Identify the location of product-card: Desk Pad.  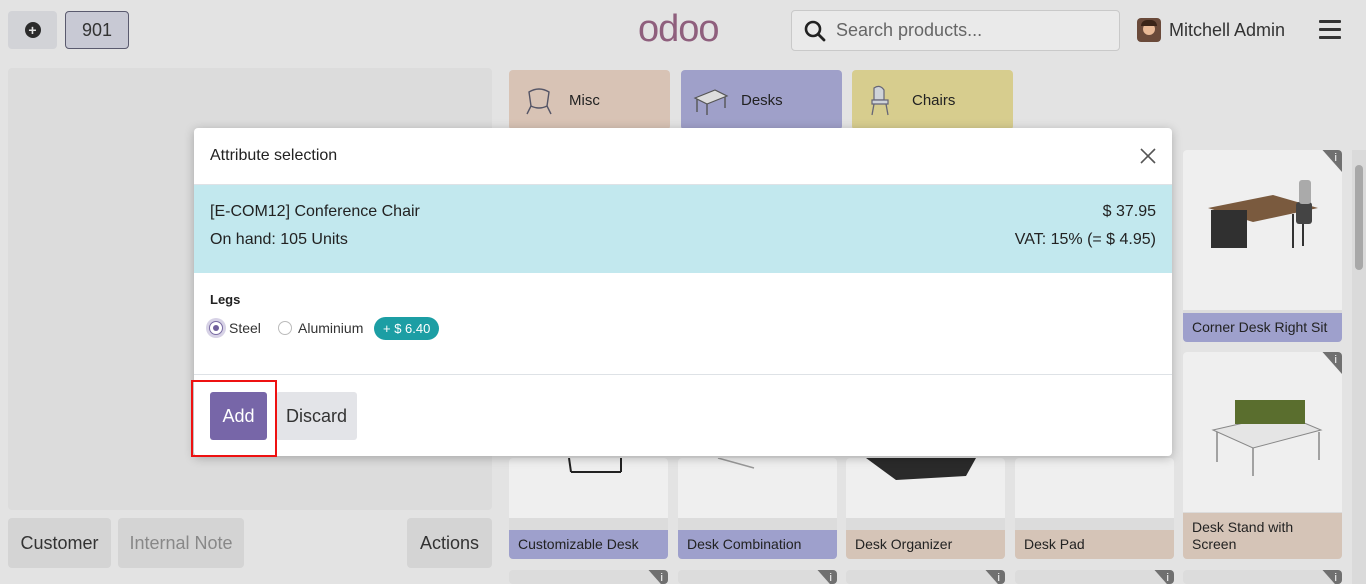
(1094, 508).